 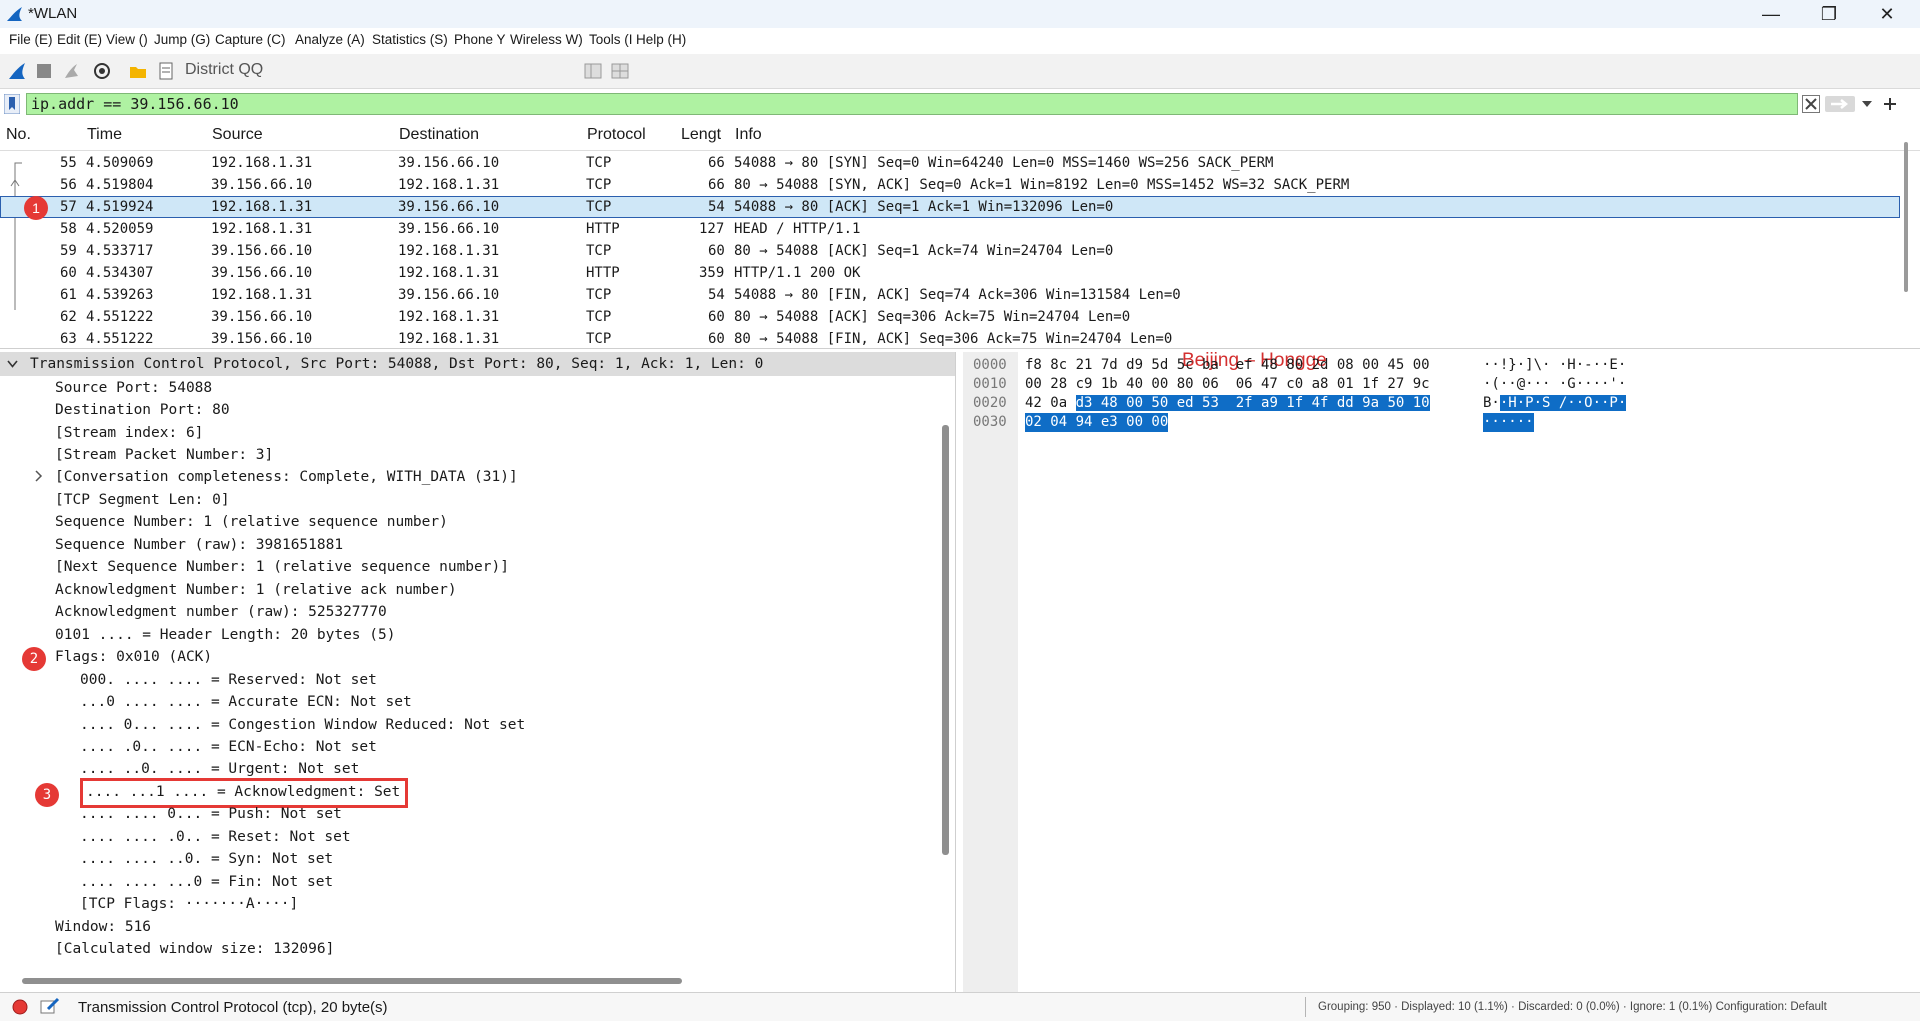 I want to click on flag-bit-line: ...0 .... .... = Accurate ECN: Not set, so click(x=246, y=702).